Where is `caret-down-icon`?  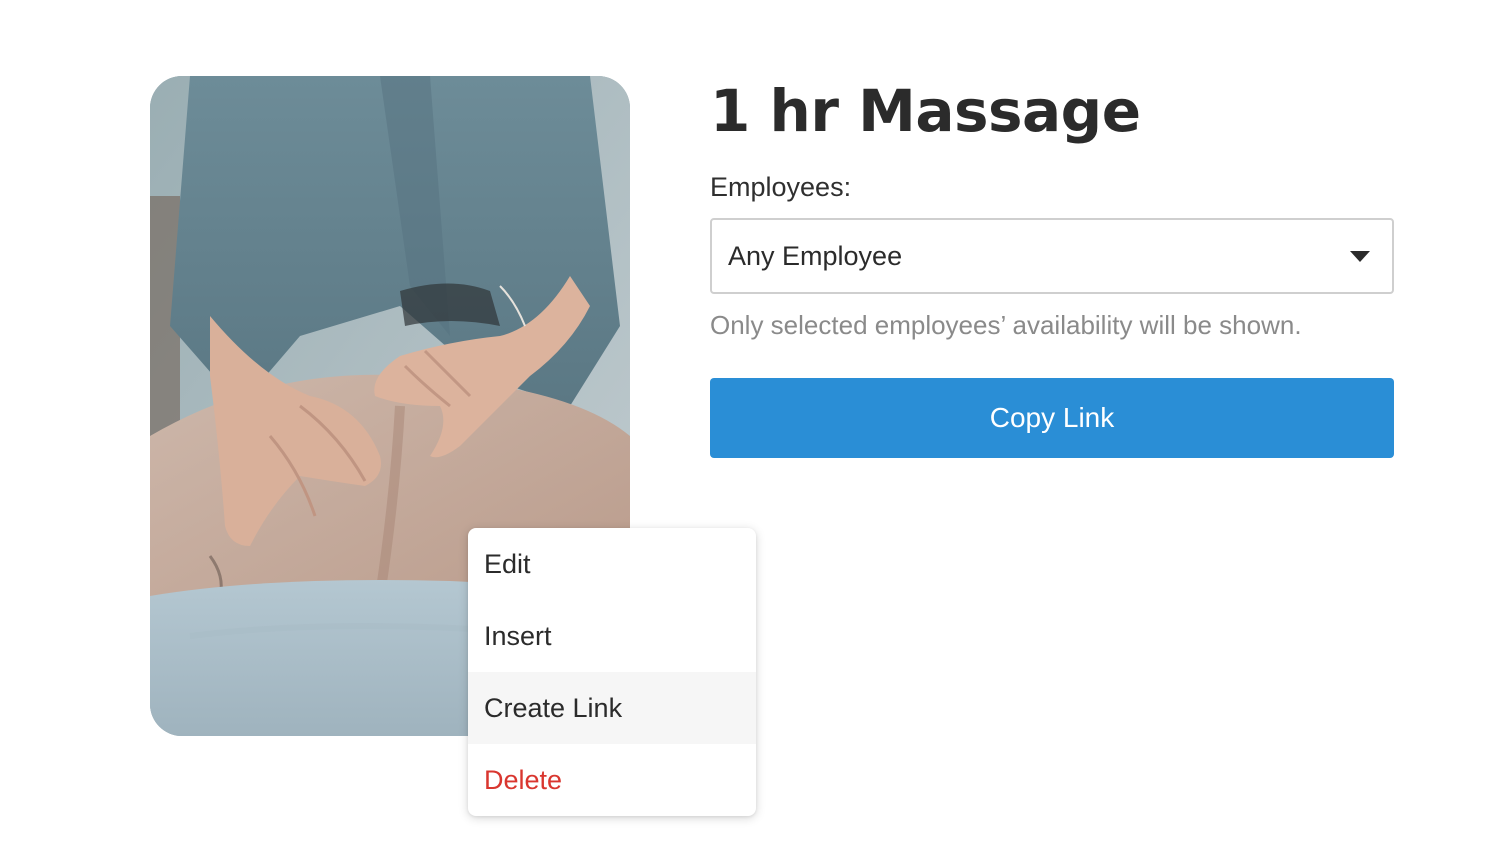 caret-down-icon is located at coordinates (1360, 256).